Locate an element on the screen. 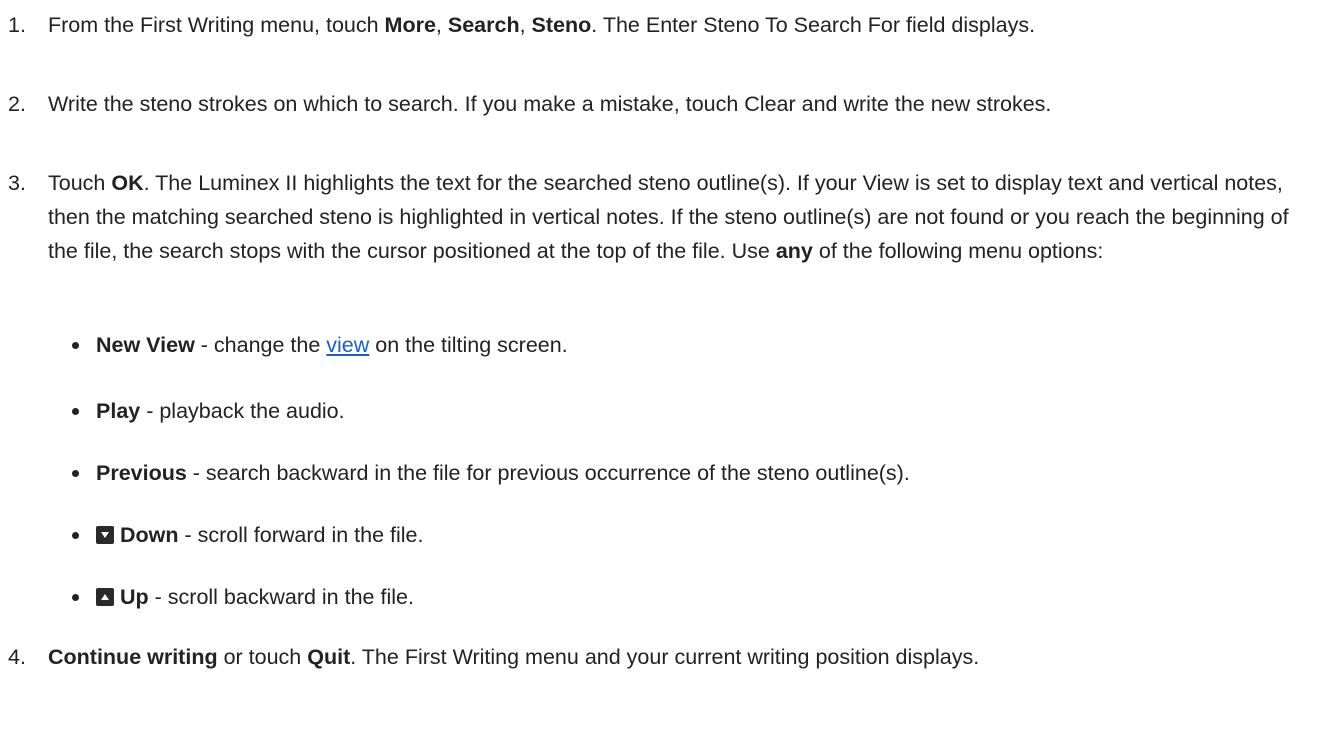 This screenshot has width=1339, height=730. option-label-down: Down is located at coordinates (149, 535).